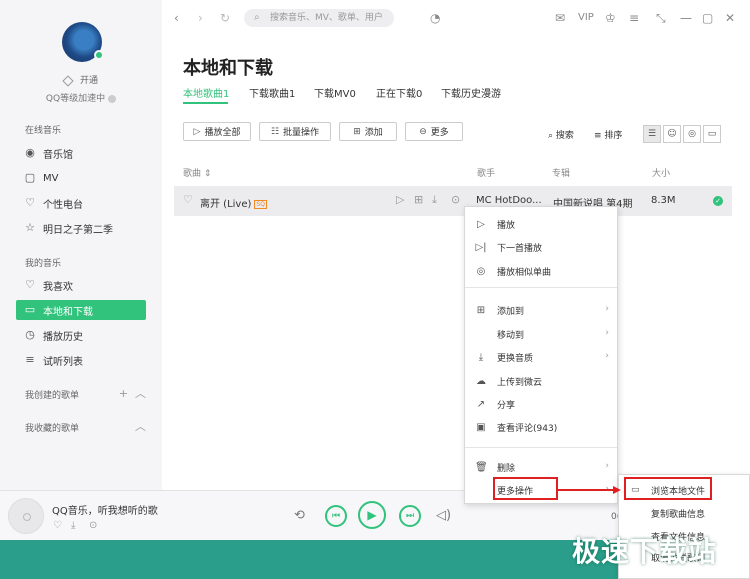 Image resolution: width=750 pixels, height=579 pixels. What do you see at coordinates (275, 131) in the screenshot?
I see `batch-icon: ☷` at bounding box center [275, 131].